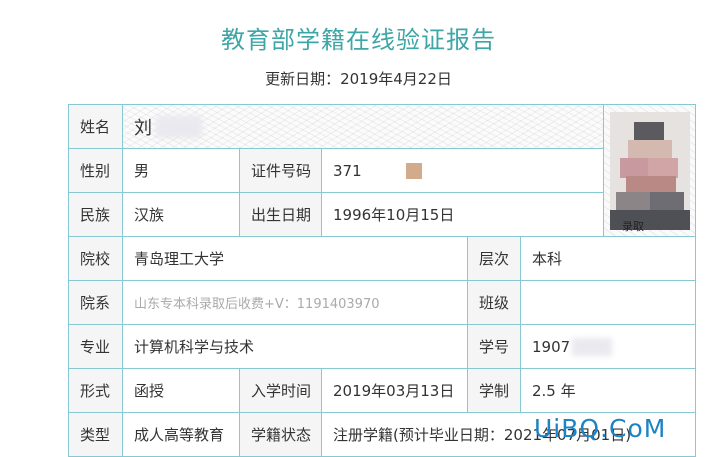  I want to click on gender-label: 性别, so click(96, 171).